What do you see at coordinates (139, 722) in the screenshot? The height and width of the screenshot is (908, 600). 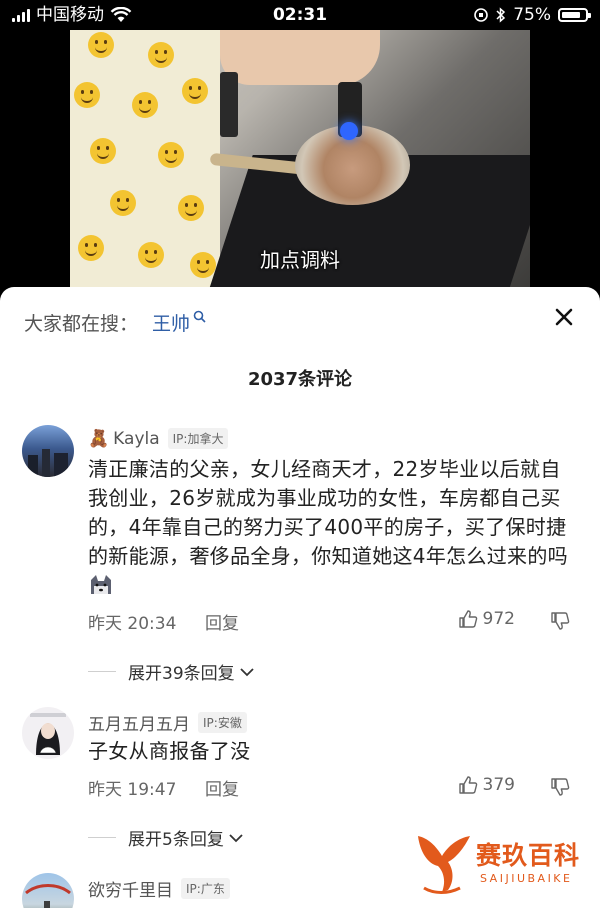 I see `username: 五月五月五月` at bounding box center [139, 722].